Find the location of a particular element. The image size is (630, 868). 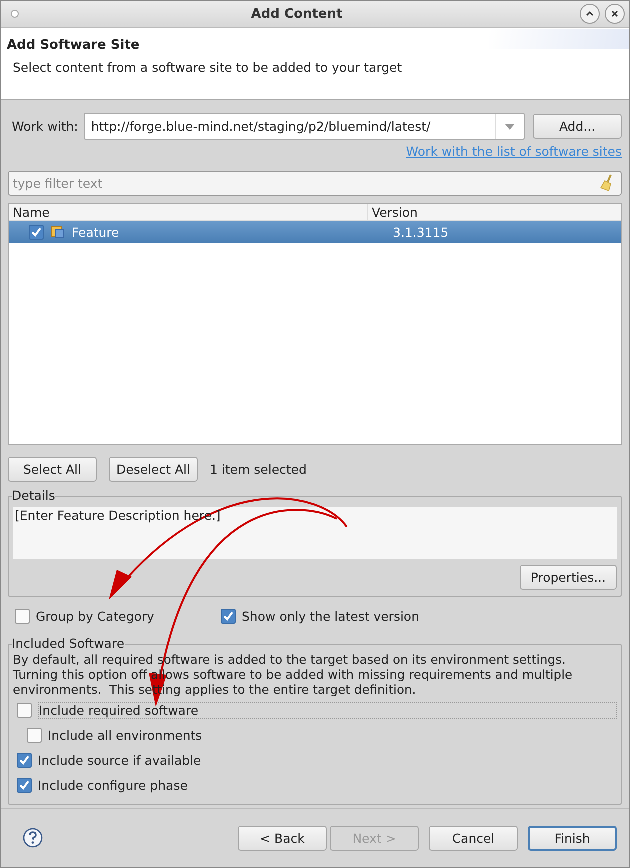

checkbox-label: Include source if available is located at coordinates (120, 760).